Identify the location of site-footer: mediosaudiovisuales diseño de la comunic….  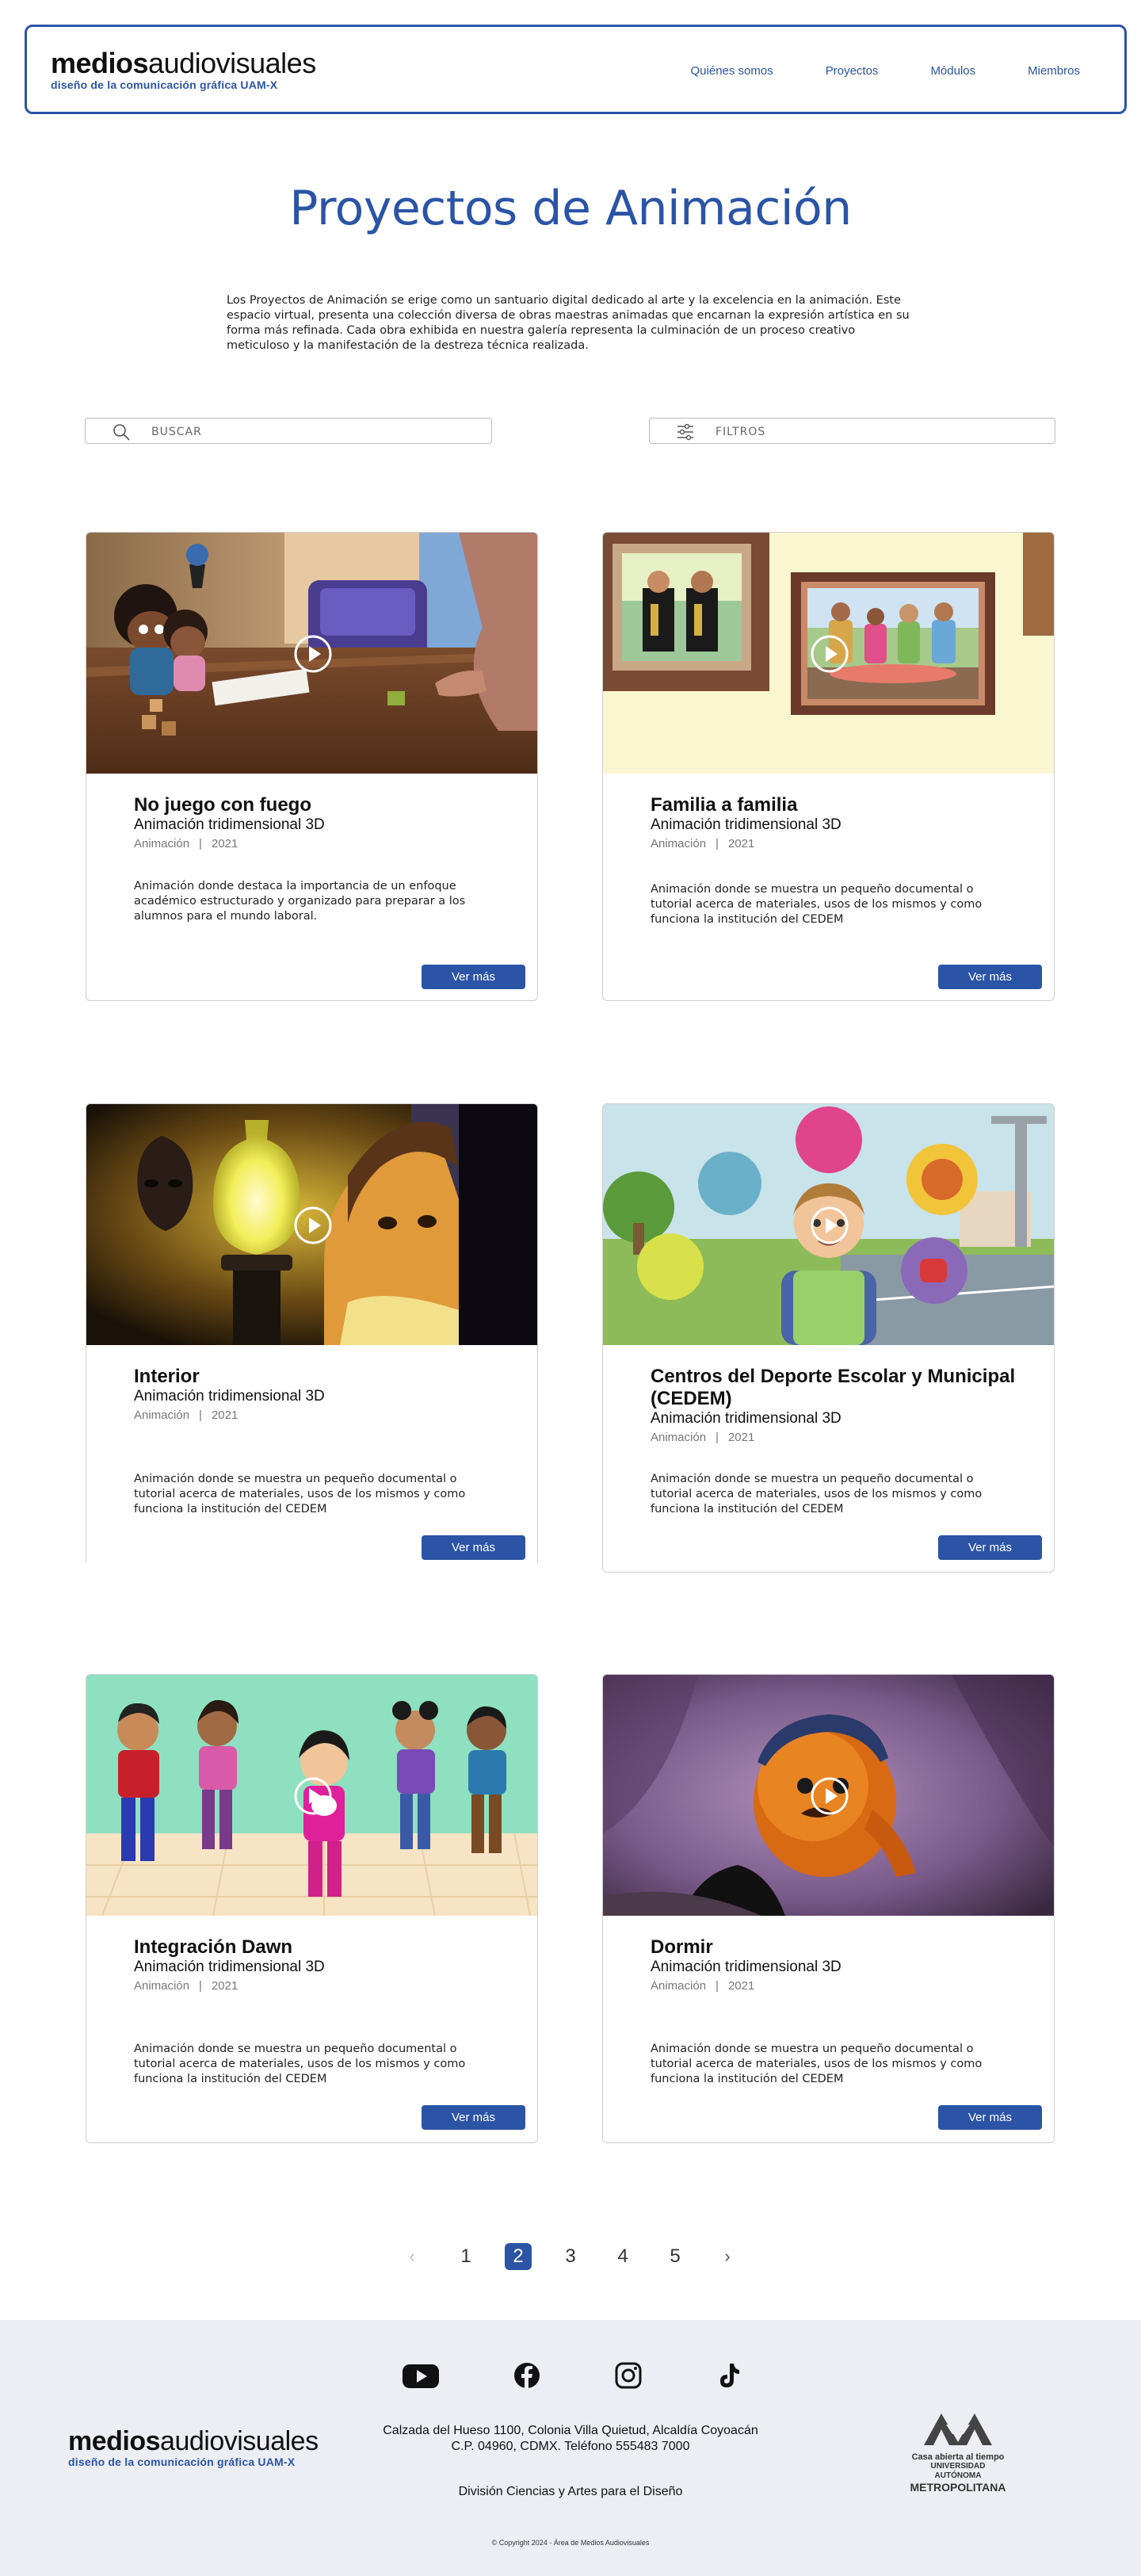
(570, 2448).